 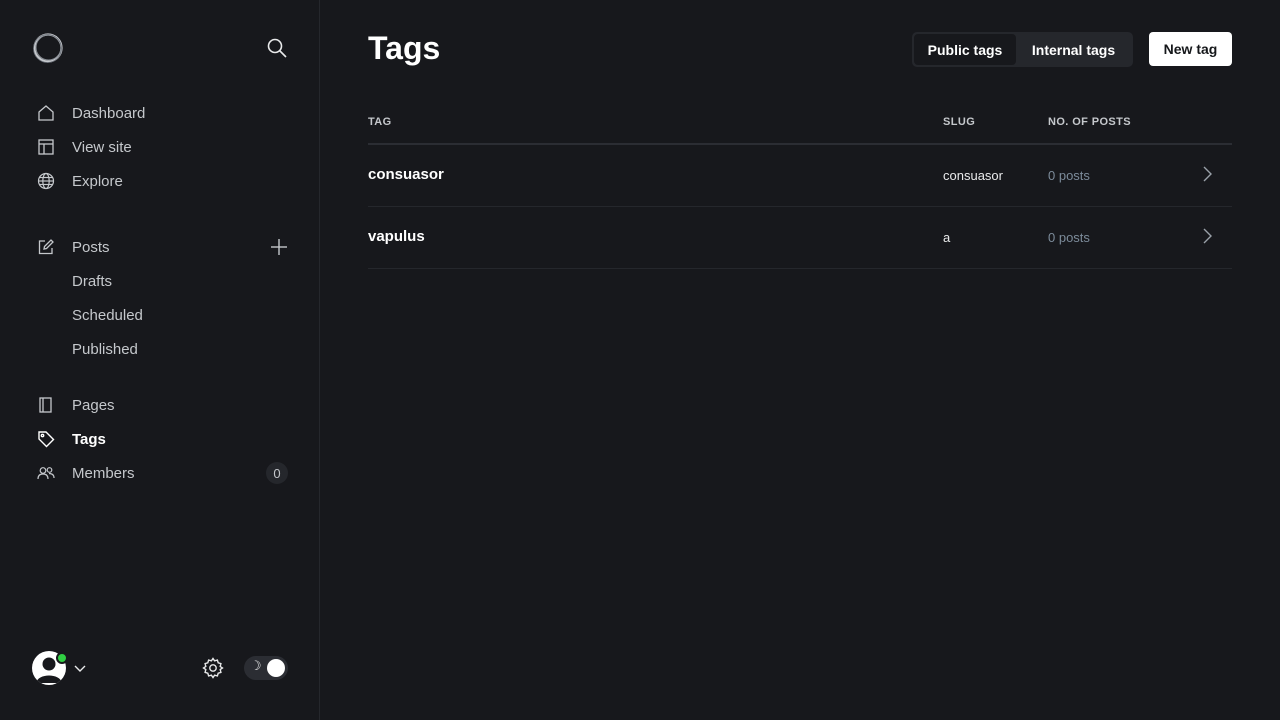 What do you see at coordinates (46, 405) in the screenshot?
I see `page-icon` at bounding box center [46, 405].